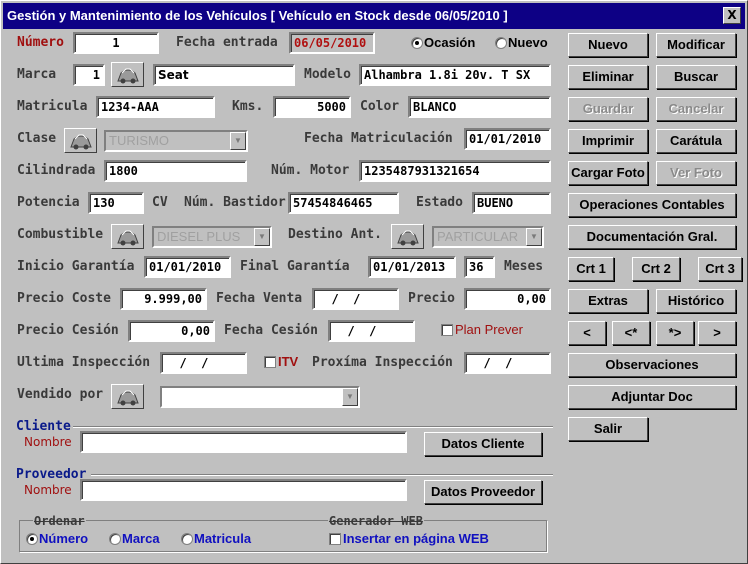 This screenshot has width=748, height=564. What do you see at coordinates (483, 492) in the screenshot?
I see `datos-proveedor-button: Datos Proveedor` at bounding box center [483, 492].